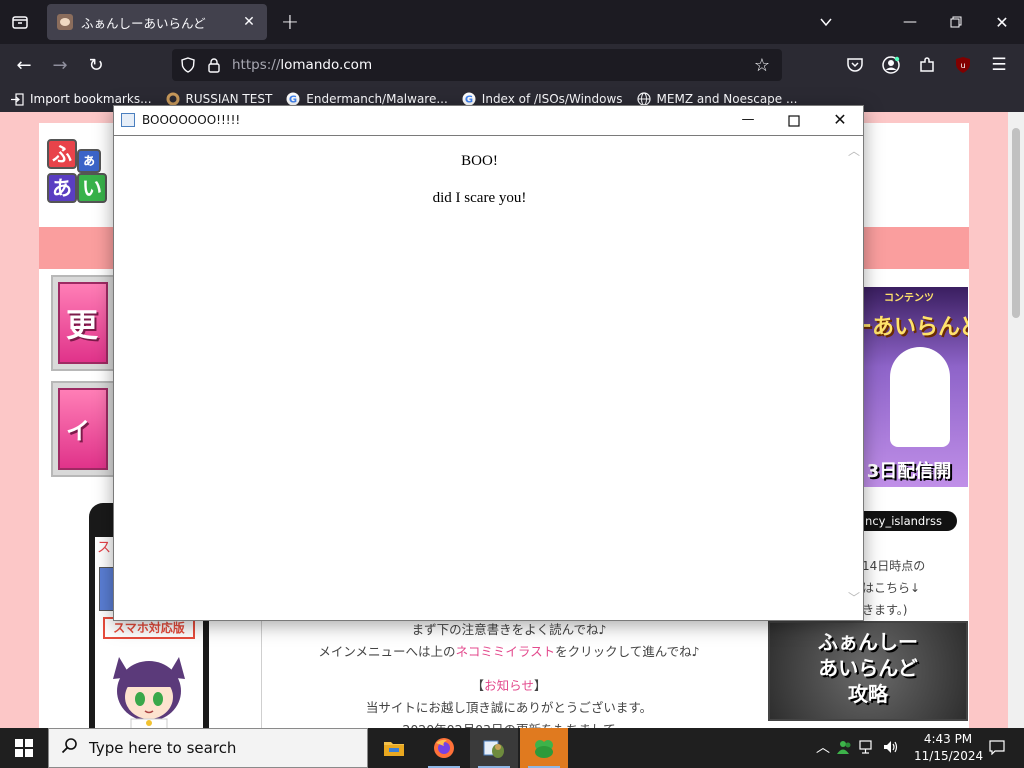 This screenshot has height=768, width=1024. I want to click on logo-char: ぁ, so click(89, 161).